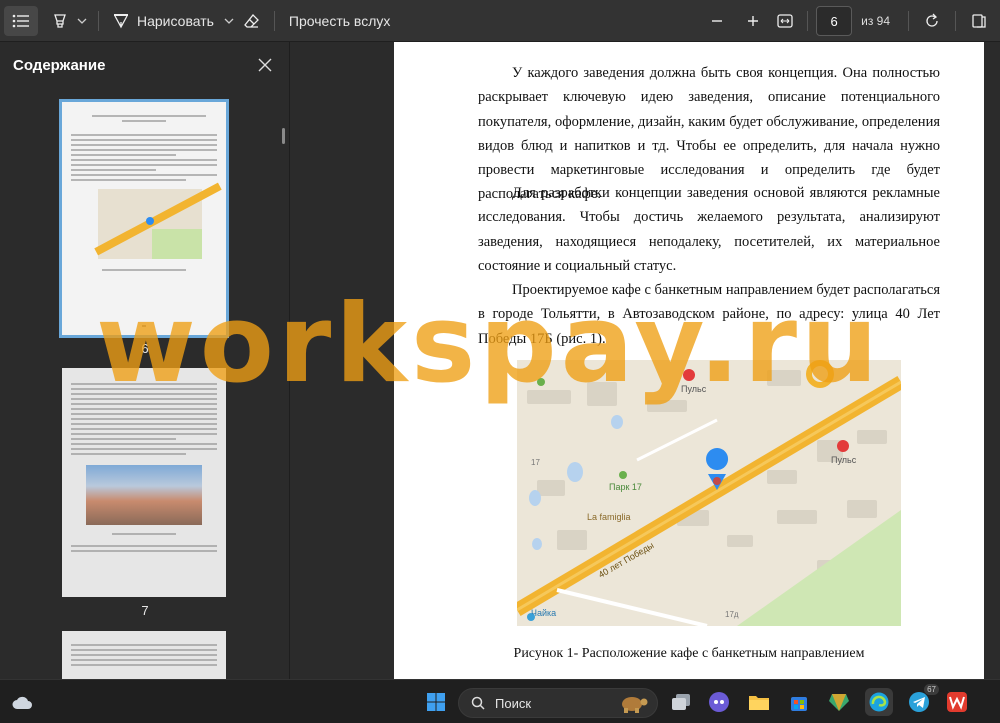 This screenshot has height=723, width=1000. I want to click on zoom-in-button, so click(753, 21).